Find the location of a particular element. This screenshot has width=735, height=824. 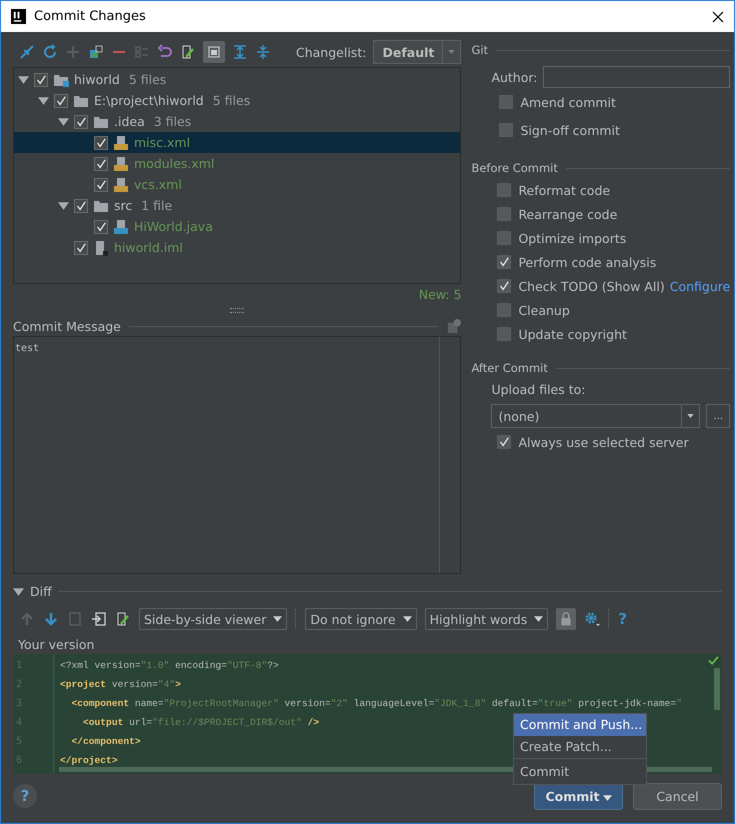

move-icon is located at coordinates (96, 52).